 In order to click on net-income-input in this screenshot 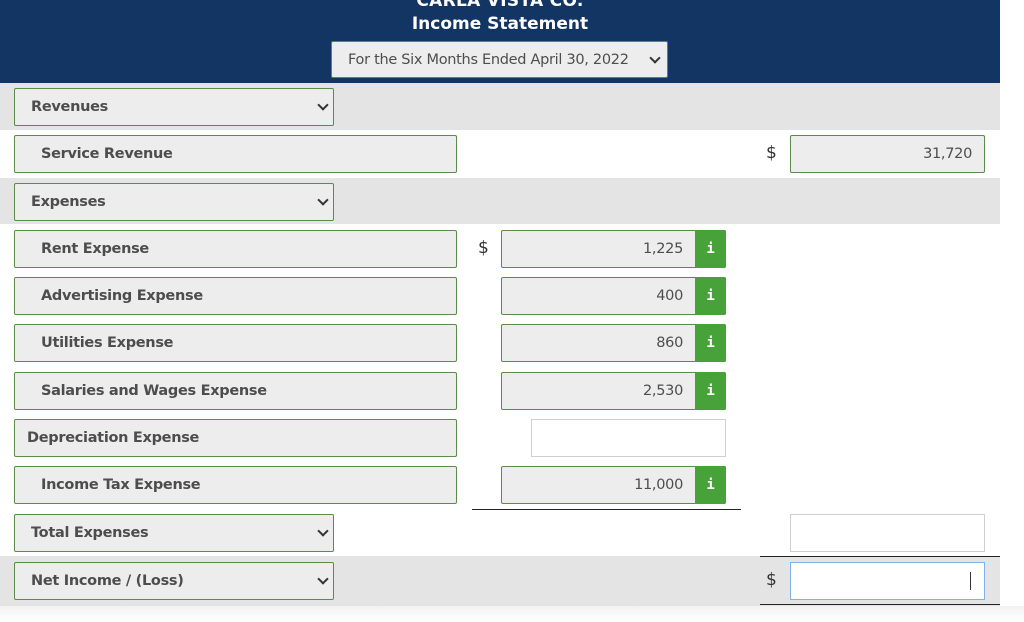, I will do `click(887, 581)`.